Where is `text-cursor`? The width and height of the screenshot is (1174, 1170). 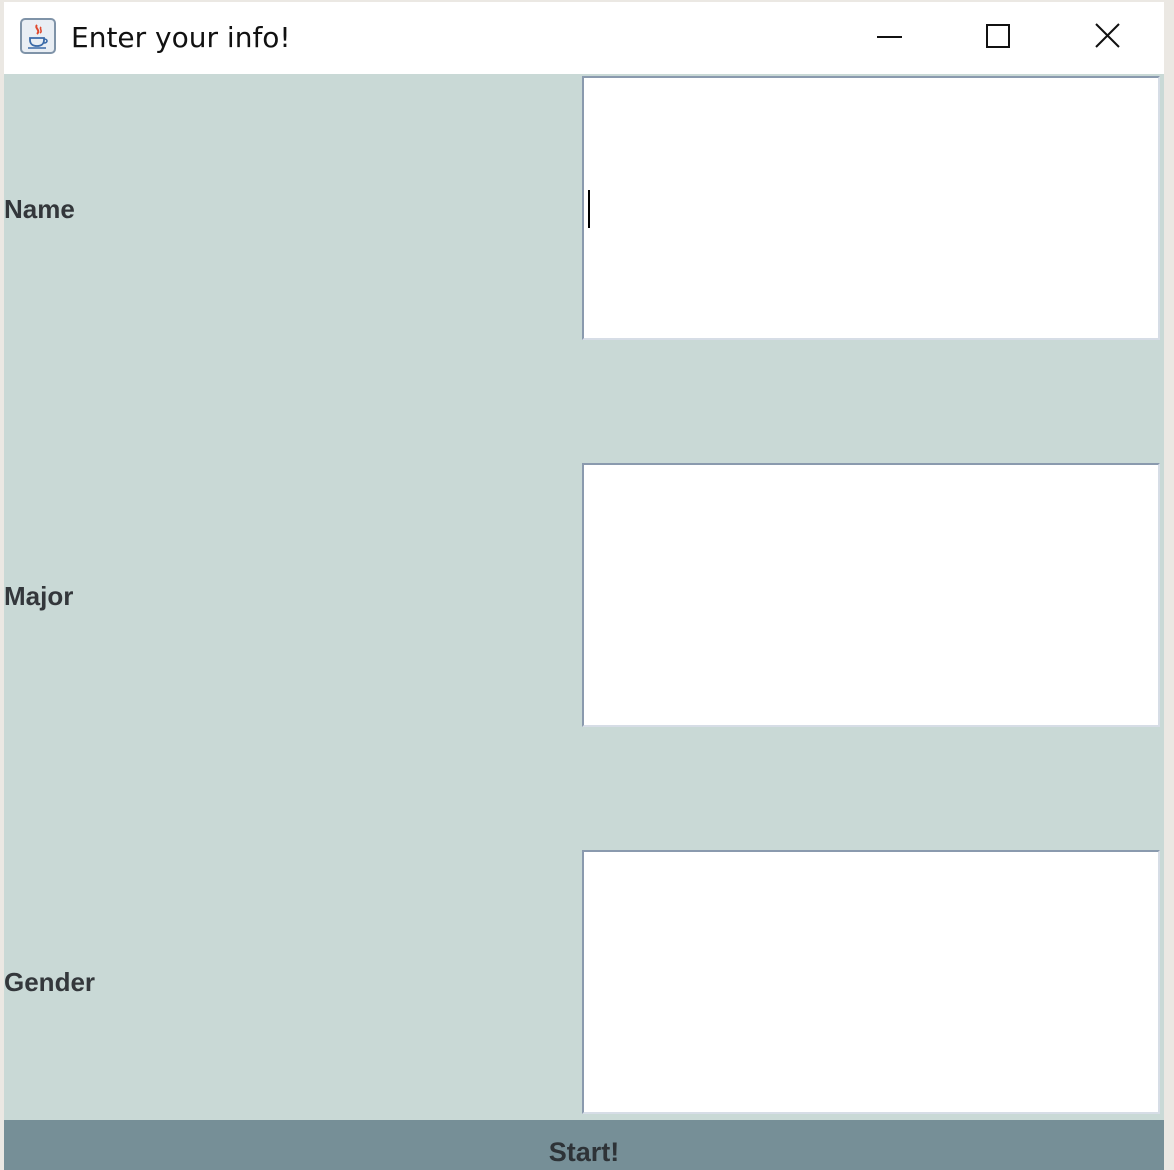
text-cursor is located at coordinates (589, 209).